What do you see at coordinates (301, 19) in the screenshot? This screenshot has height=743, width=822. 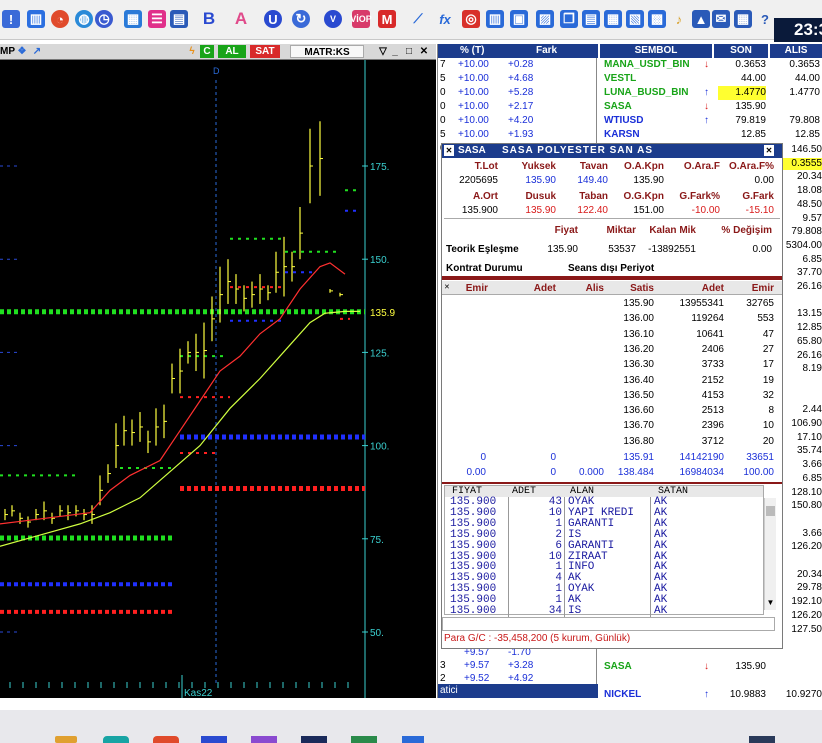 I see `refresh-icon: ↻` at bounding box center [301, 19].